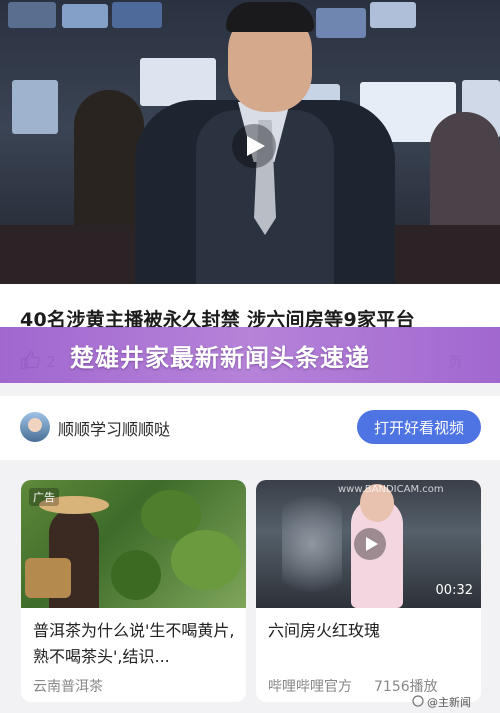 The image size is (500, 713). What do you see at coordinates (250, 428) in the screenshot?
I see `author-row: 顺顺学习顺顺哒 打开好看视频` at bounding box center [250, 428].